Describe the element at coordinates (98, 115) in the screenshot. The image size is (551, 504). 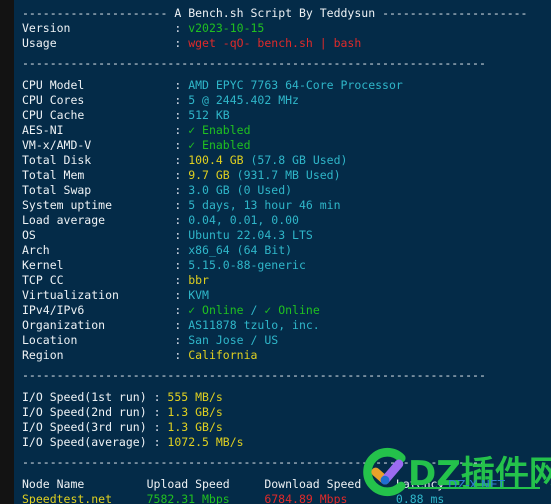
I see `sysinfo-label: CPU Cache` at that location.